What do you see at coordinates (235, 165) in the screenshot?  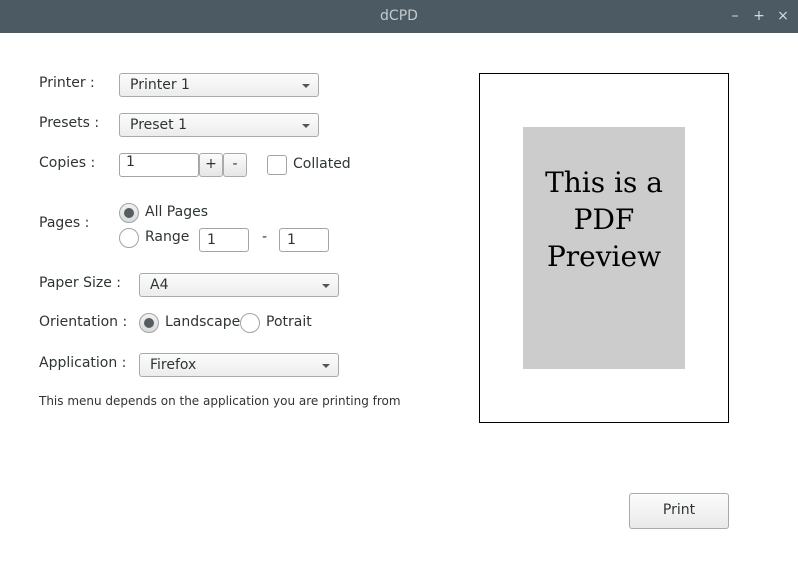 I see `copies-decrement-button: -` at bounding box center [235, 165].